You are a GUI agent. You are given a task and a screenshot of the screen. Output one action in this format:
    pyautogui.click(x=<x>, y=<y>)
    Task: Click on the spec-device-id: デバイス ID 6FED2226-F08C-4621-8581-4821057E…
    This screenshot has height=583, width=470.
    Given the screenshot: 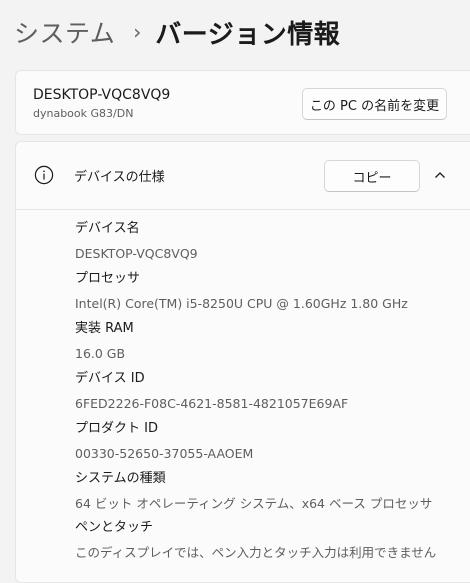 What is the action you would take?
    pyautogui.click(x=211, y=391)
    